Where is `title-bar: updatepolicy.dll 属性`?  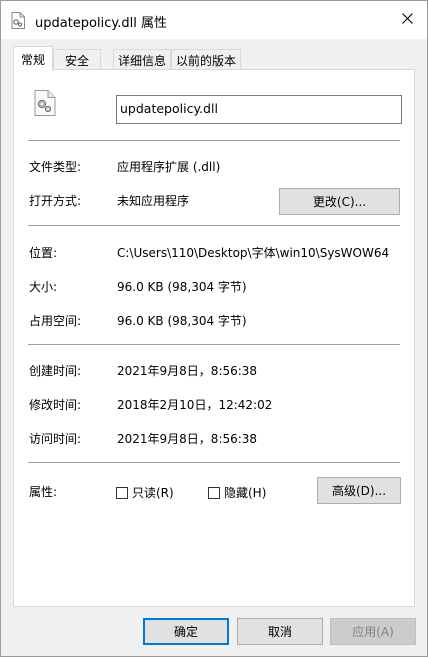
title-bar: updatepolicy.dll 属性 is located at coordinates (214, 20).